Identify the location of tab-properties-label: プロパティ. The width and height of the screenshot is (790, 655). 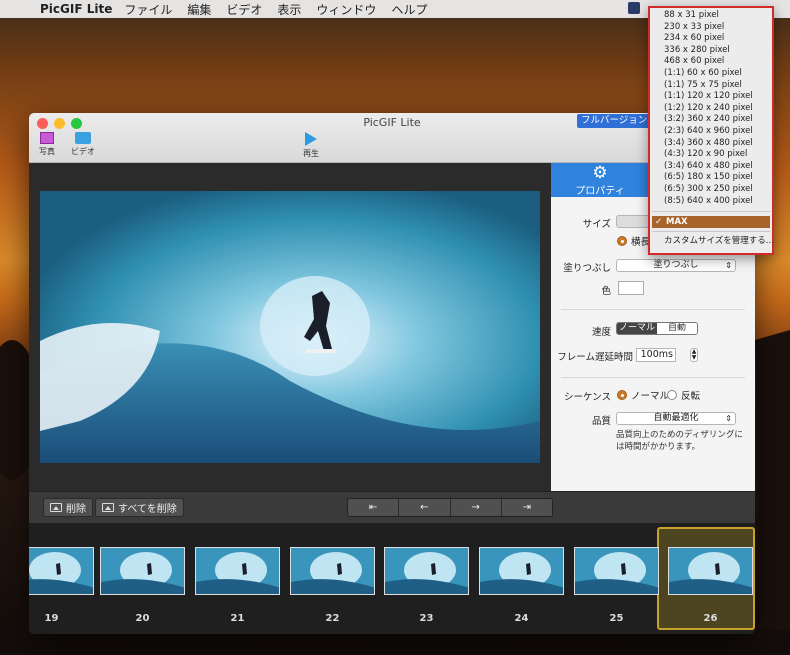
(600, 191).